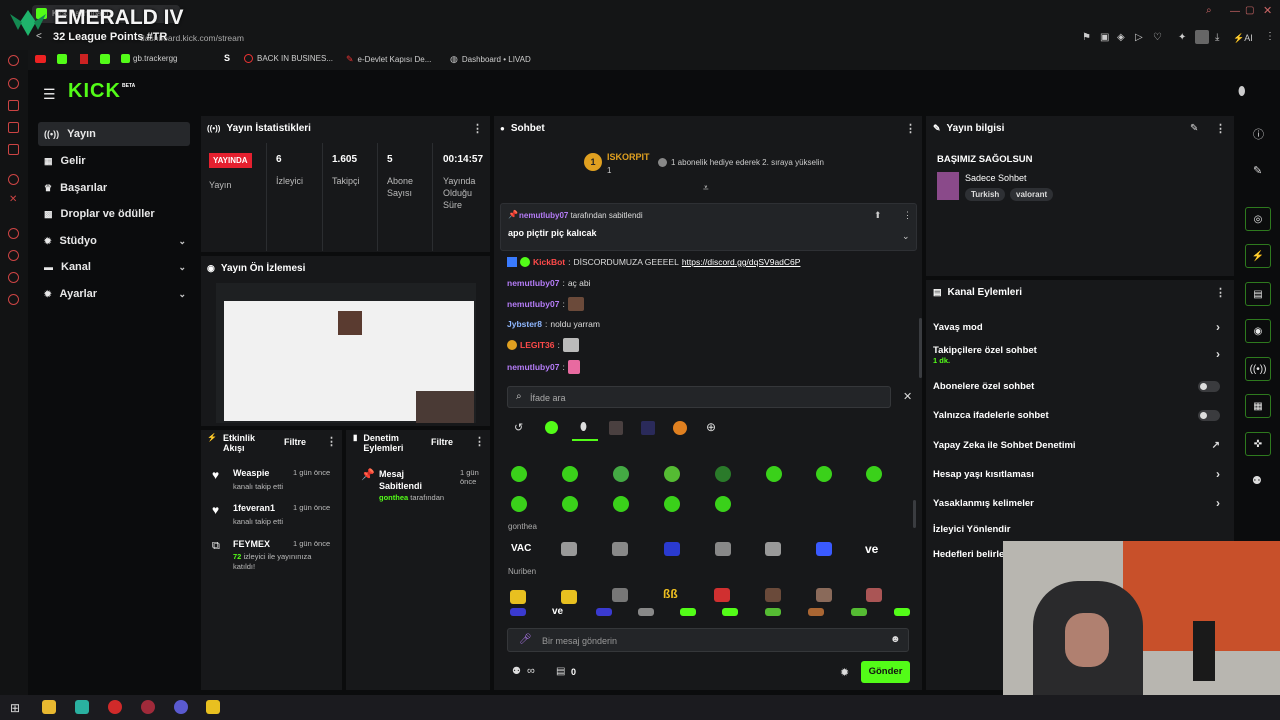  What do you see at coordinates (1182, 37) in the screenshot?
I see `extensions-icon: ✦` at bounding box center [1182, 37].